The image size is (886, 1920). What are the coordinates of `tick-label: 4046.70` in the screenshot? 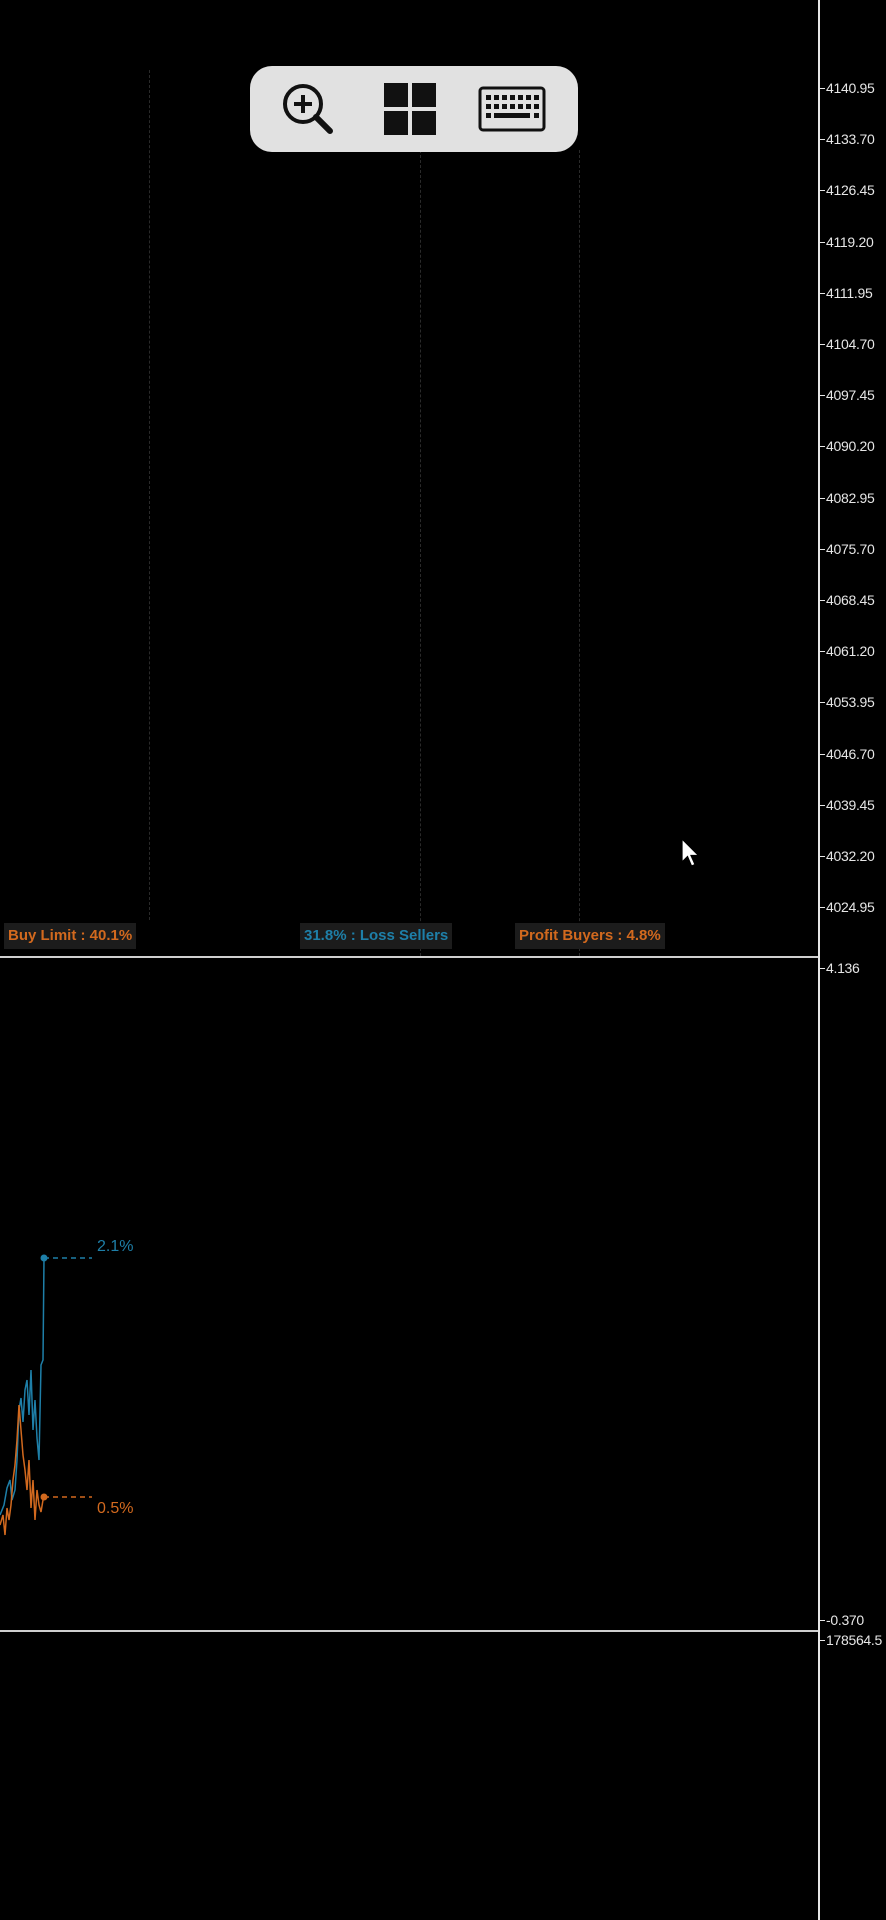 It's located at (850, 754).